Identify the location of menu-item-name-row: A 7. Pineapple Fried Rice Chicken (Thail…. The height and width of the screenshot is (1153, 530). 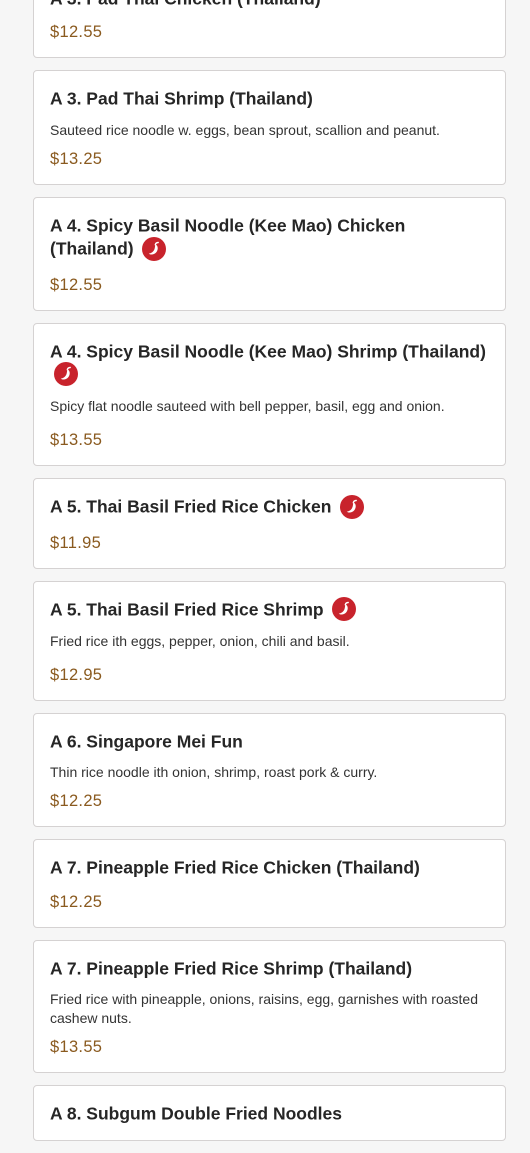
(269, 866).